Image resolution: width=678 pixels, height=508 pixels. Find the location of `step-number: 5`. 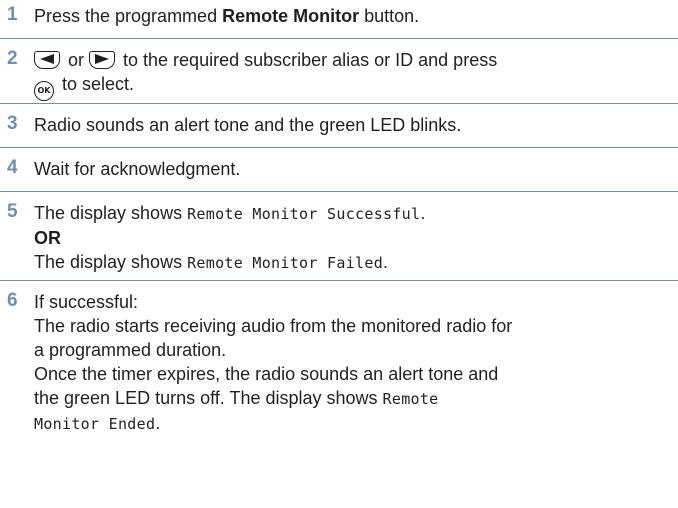

step-number: 5 is located at coordinates (12, 211).